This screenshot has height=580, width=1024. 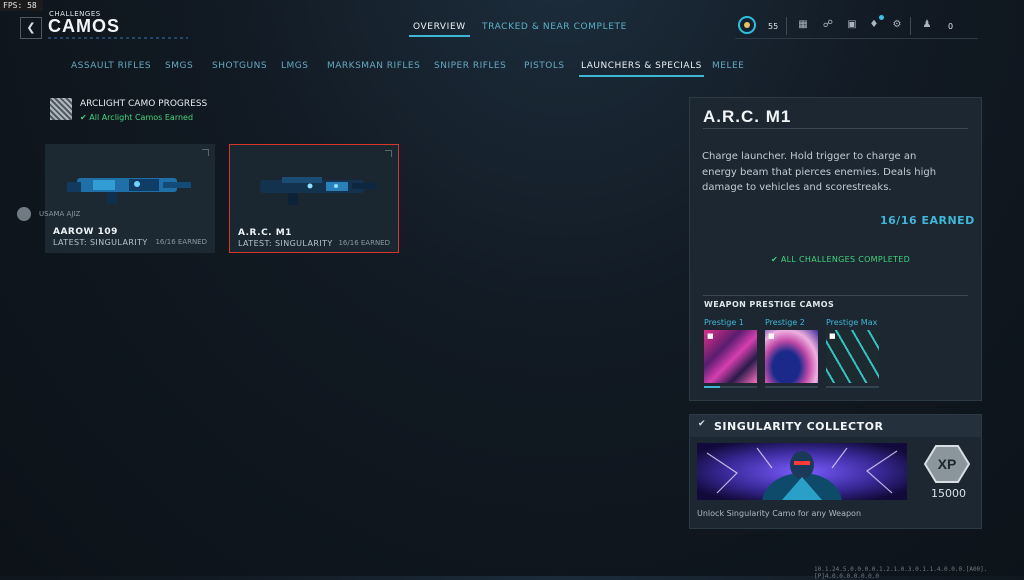 What do you see at coordinates (799, 426) in the screenshot?
I see `collector-title: SINGULARITY COLLECTOR` at bounding box center [799, 426].